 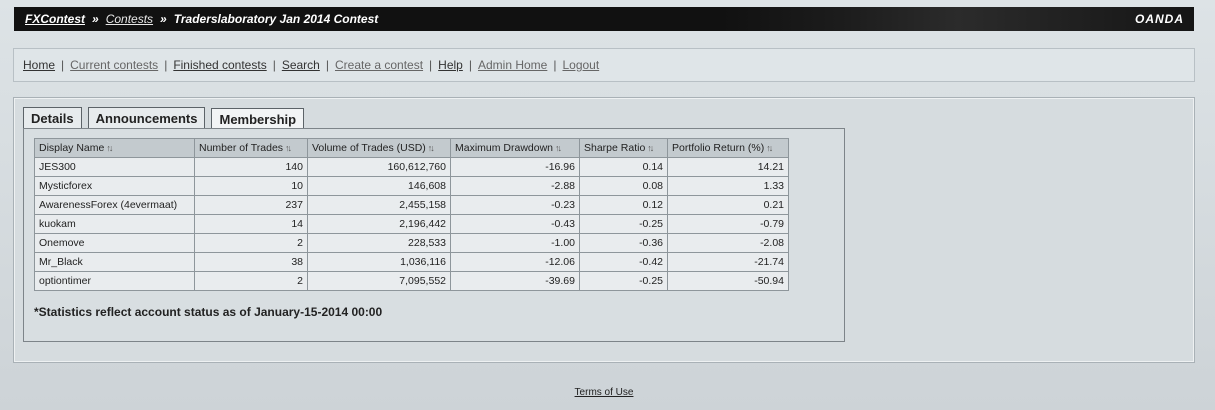 What do you see at coordinates (623, 243) in the screenshot?
I see `table-cell: -0.36` at bounding box center [623, 243].